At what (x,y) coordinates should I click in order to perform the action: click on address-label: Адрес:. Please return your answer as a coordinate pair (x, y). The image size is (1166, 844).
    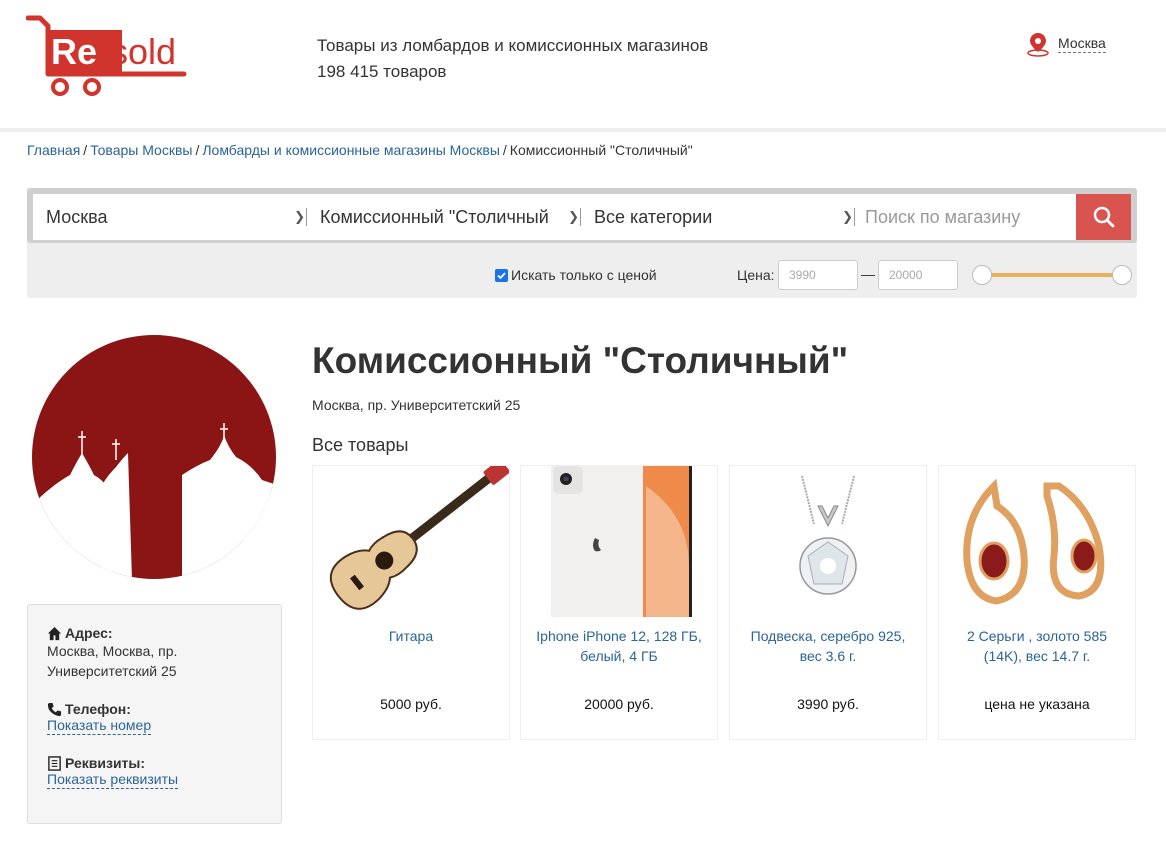
    Looking at the image, I should click on (89, 633).